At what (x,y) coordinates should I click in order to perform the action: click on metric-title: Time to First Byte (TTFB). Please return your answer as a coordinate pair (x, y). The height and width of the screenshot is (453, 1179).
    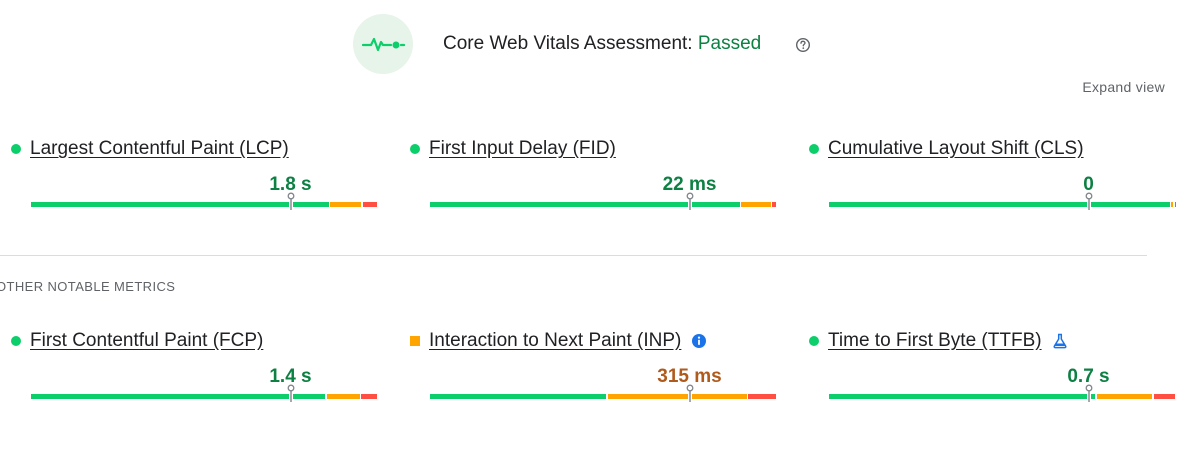
    Looking at the image, I should click on (938, 341).